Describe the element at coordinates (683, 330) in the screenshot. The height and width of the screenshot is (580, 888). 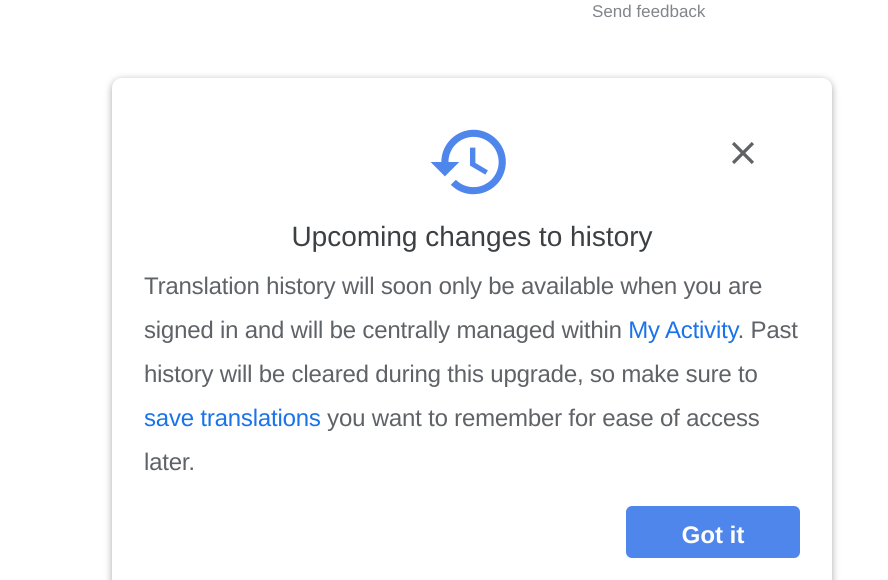
I see `message-link: My Activity` at that location.